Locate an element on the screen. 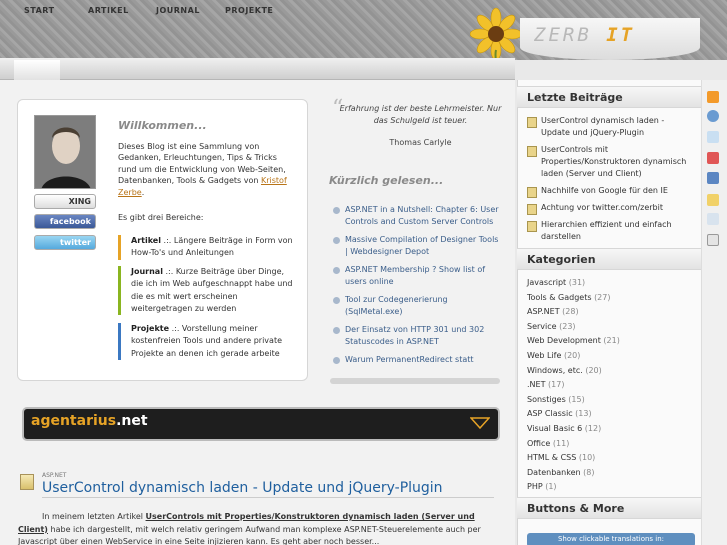 The image size is (727, 545). category-count: (15) is located at coordinates (576, 399).